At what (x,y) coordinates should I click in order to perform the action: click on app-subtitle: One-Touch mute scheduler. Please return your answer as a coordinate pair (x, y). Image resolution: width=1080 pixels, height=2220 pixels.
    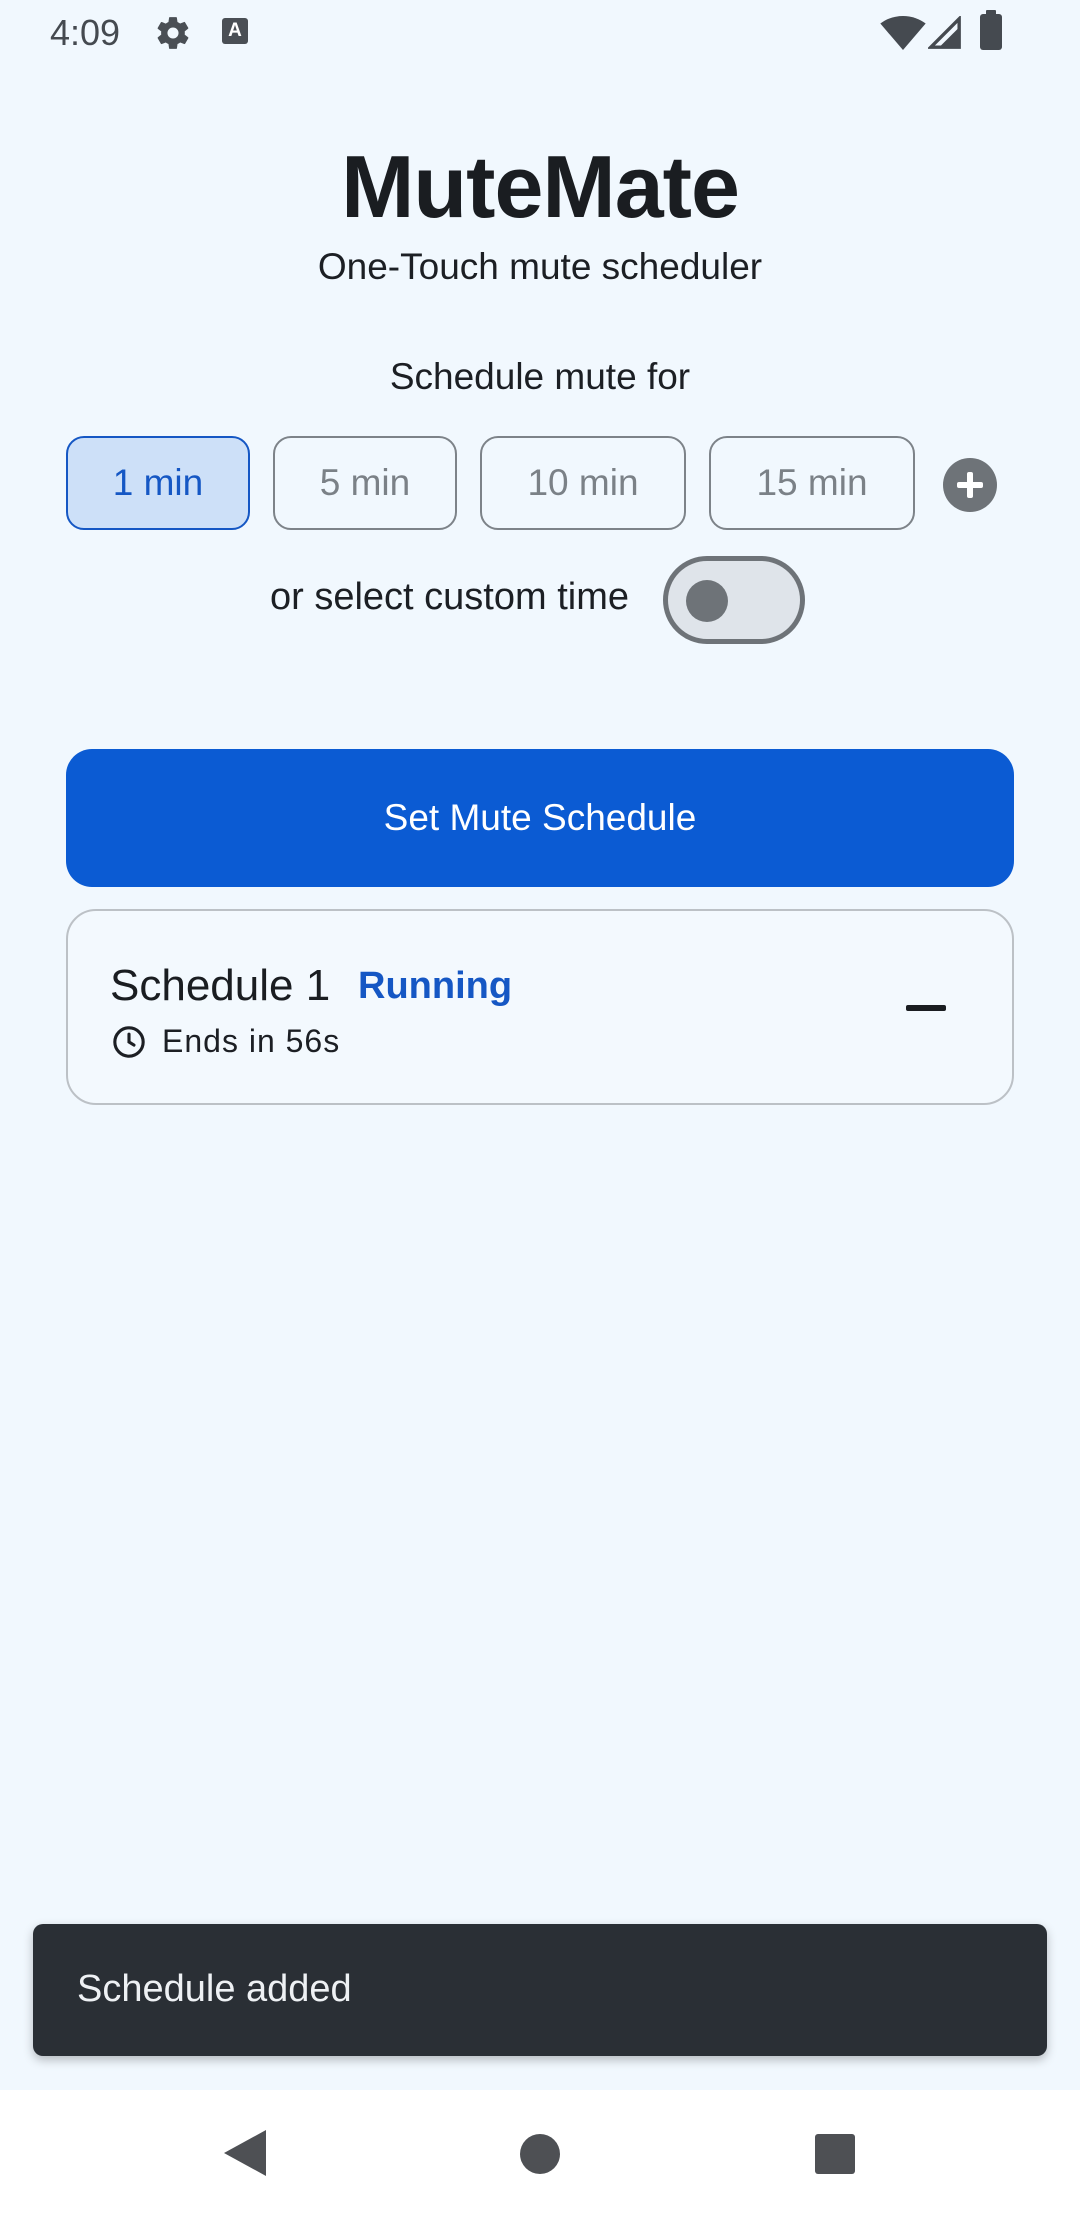
    Looking at the image, I should click on (540, 266).